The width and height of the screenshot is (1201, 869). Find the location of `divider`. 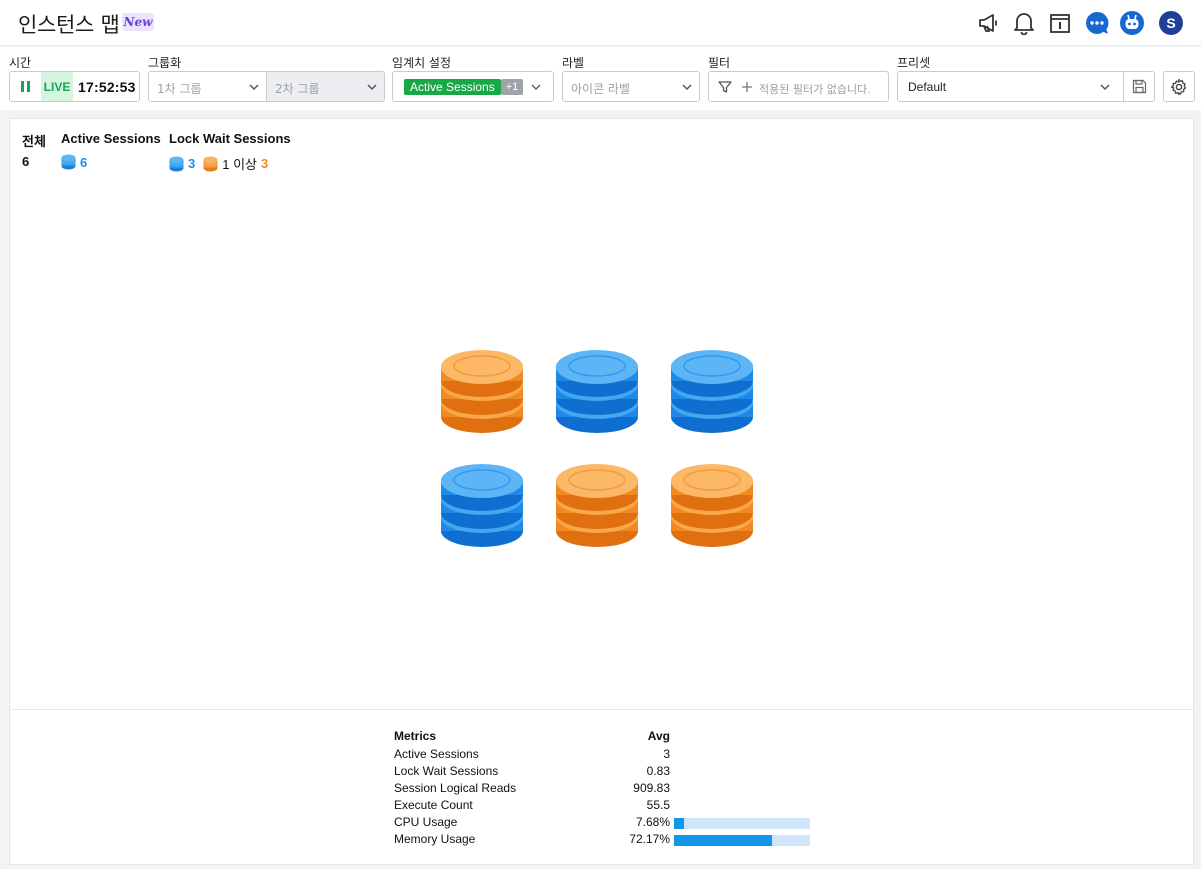

divider is located at coordinates (601, 709).